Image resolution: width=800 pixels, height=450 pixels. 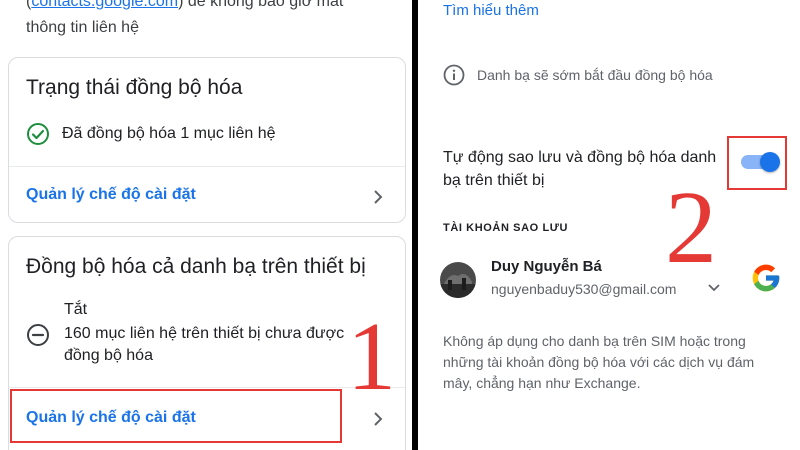 What do you see at coordinates (196, 266) in the screenshot?
I see `device-sync-title: Đồng bộ hóa cả danh bạ trên thiết bị` at bounding box center [196, 266].